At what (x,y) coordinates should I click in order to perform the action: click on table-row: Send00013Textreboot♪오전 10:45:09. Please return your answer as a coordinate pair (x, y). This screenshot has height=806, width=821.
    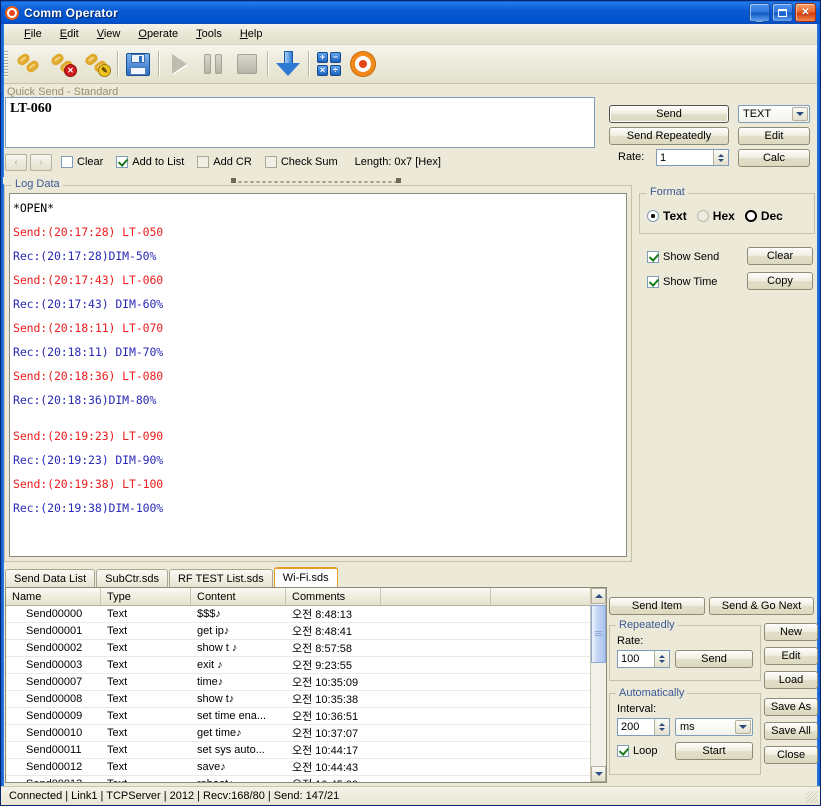
    Looking at the image, I should click on (306, 779).